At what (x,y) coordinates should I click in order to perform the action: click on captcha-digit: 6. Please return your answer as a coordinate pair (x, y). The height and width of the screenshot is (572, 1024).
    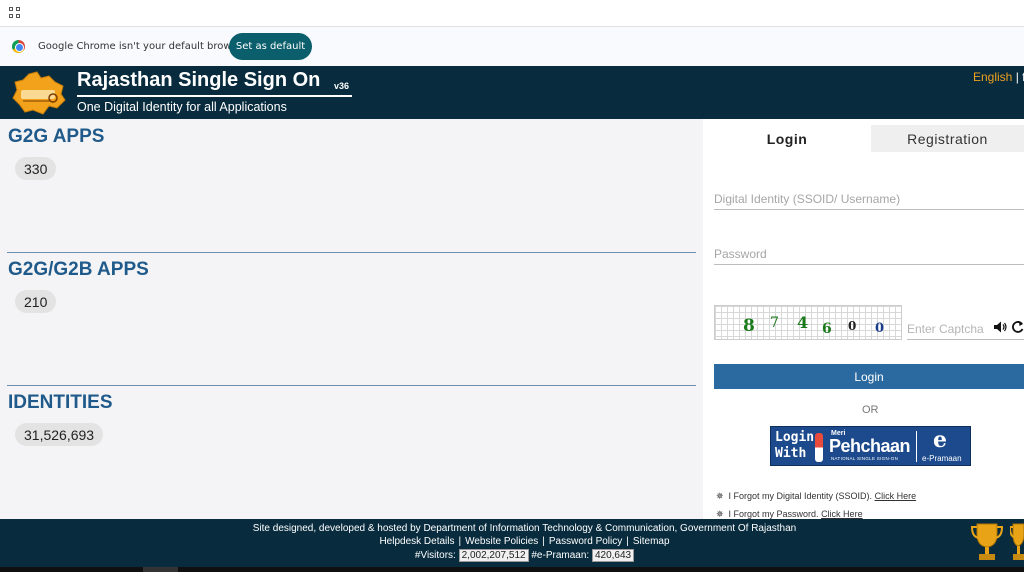
    Looking at the image, I should click on (827, 329).